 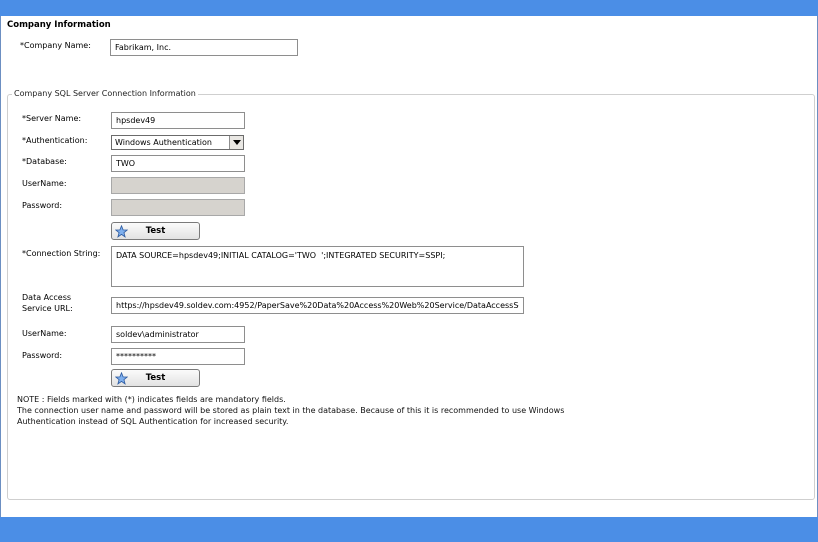 I want to click on window-bottom-bar, so click(x=409, y=529).